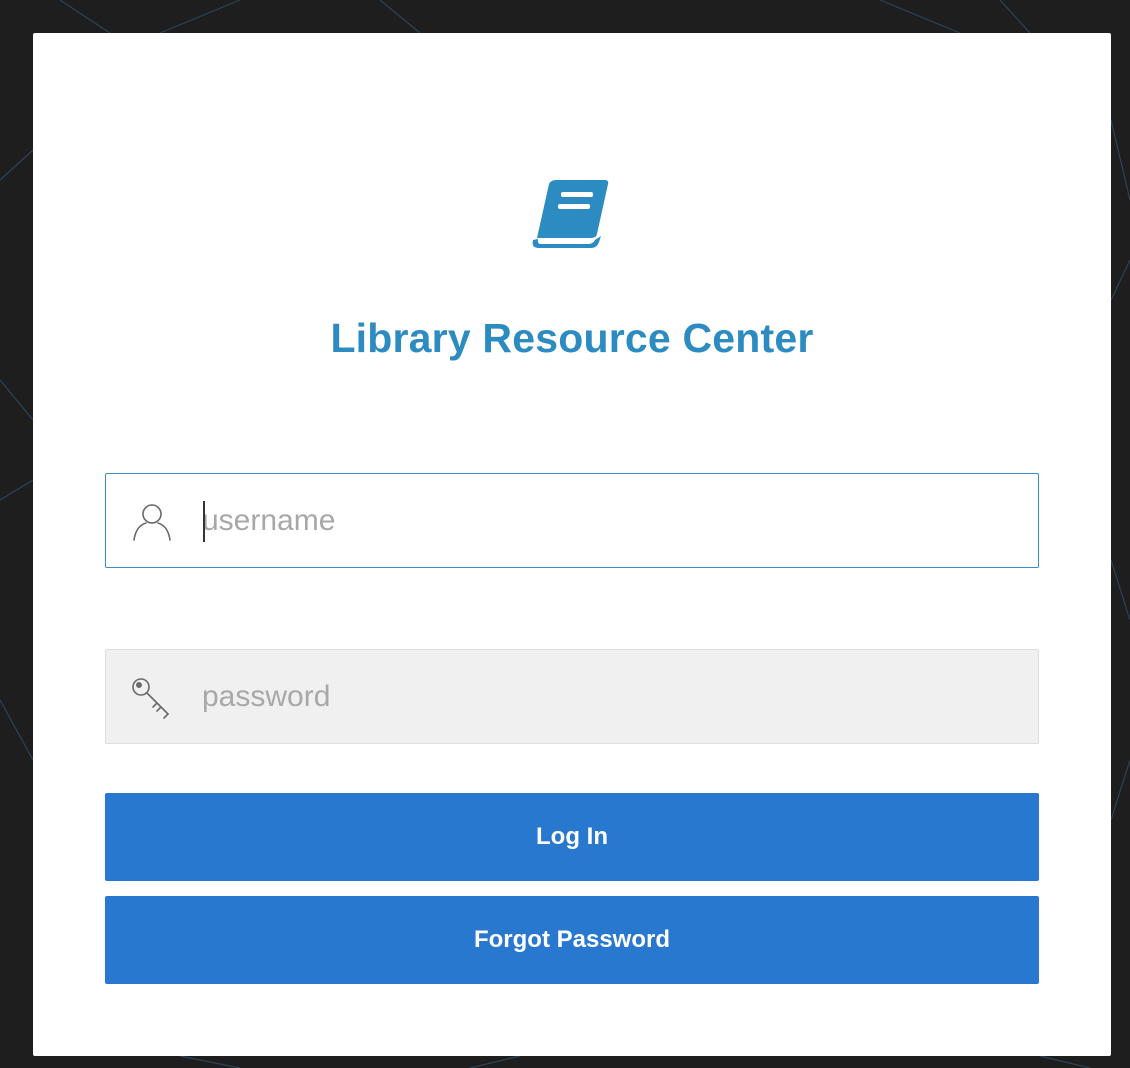 The height and width of the screenshot is (1068, 1130). Describe the element at coordinates (572, 837) in the screenshot. I see `login-button: Log In` at that location.